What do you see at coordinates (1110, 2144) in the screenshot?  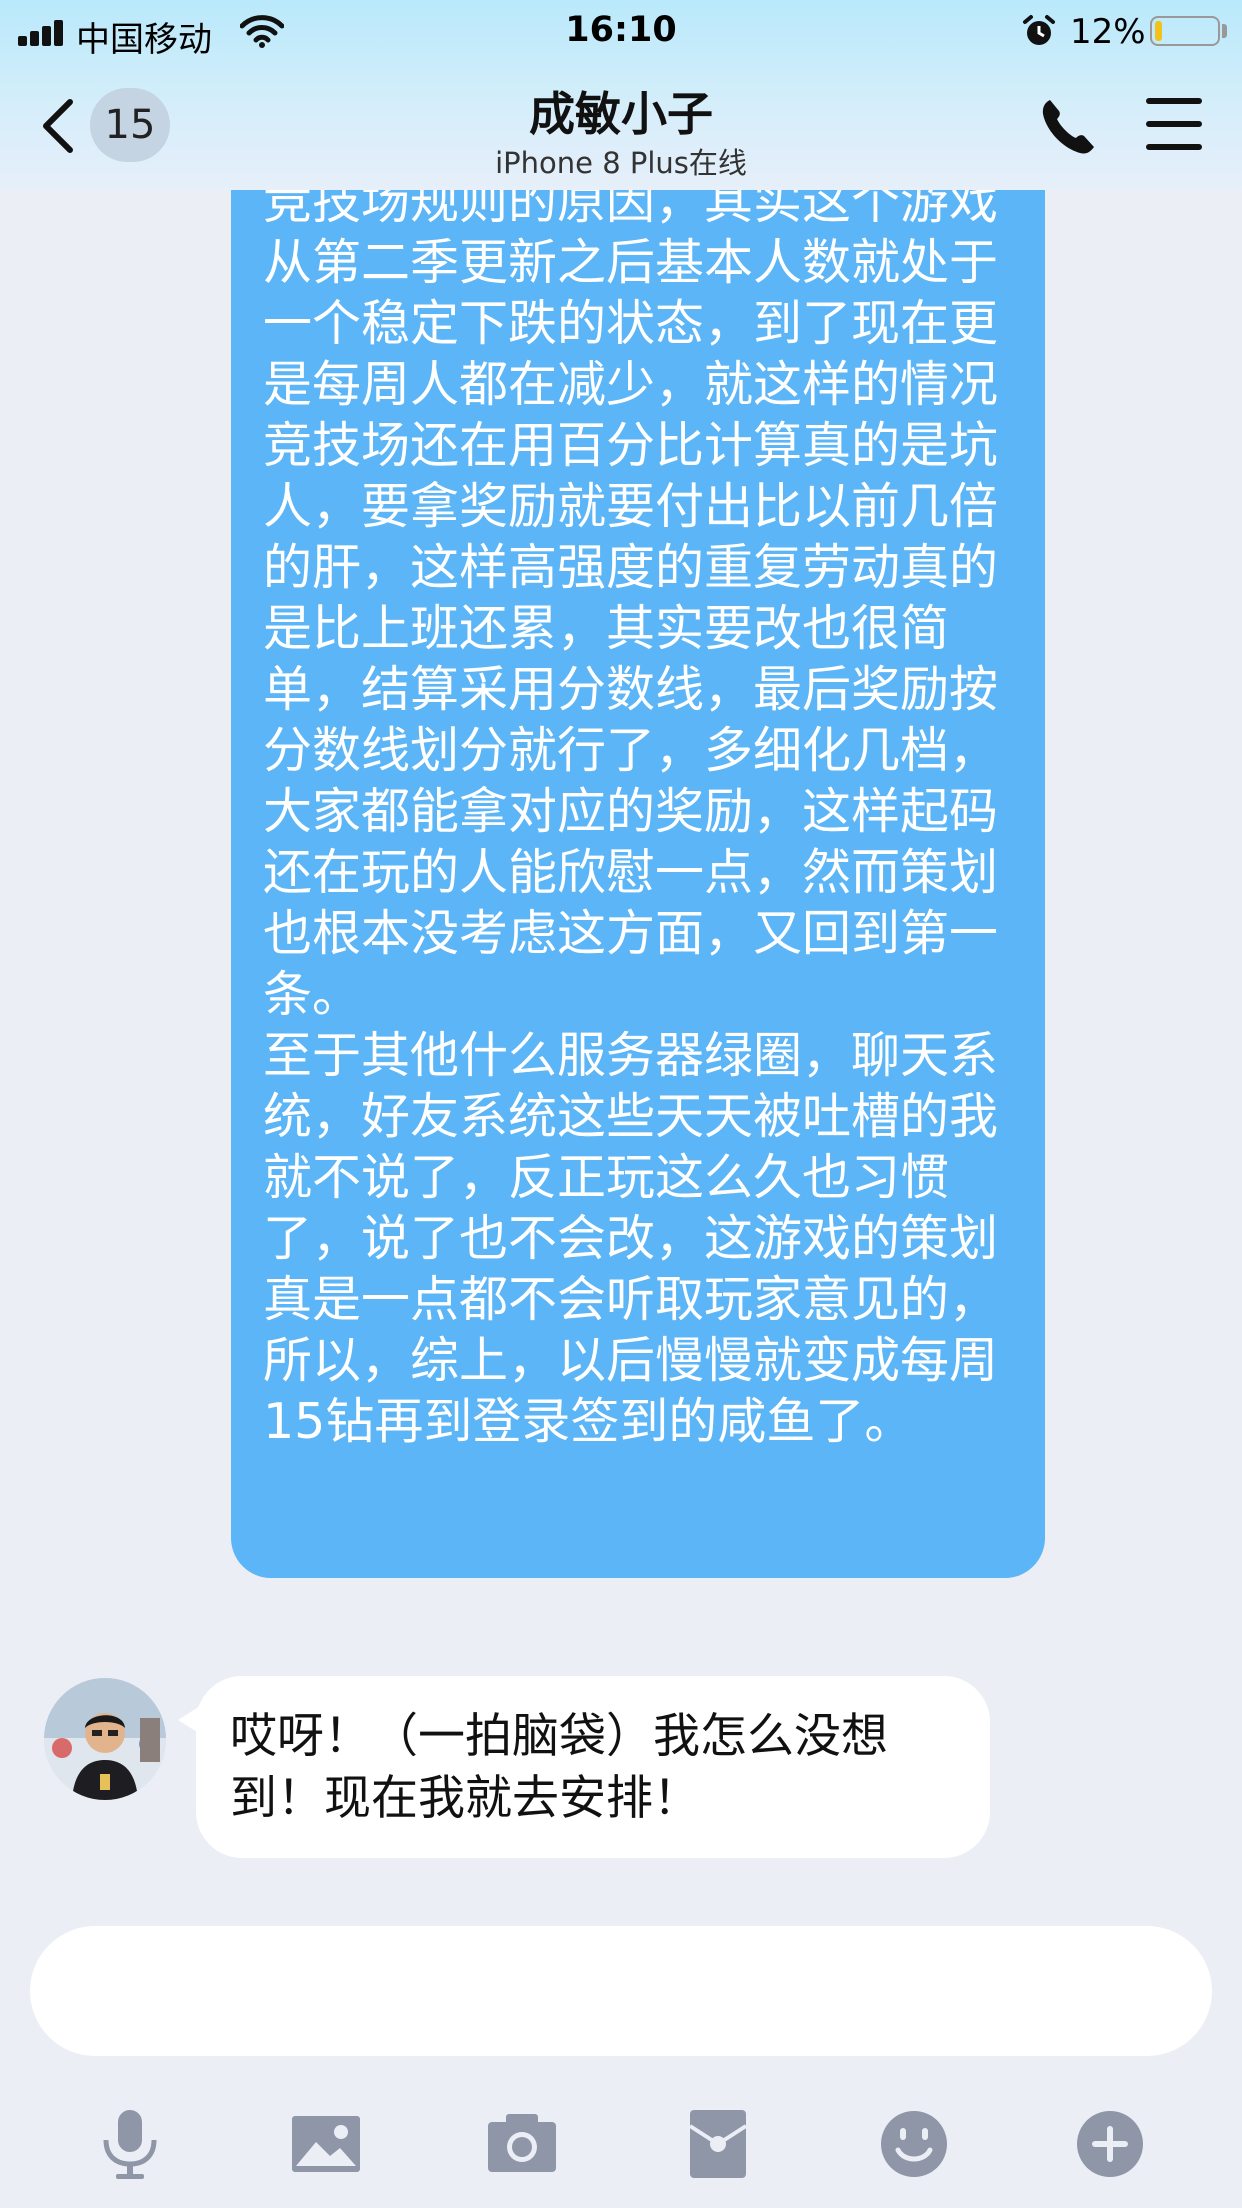 I see `plus-icon` at bounding box center [1110, 2144].